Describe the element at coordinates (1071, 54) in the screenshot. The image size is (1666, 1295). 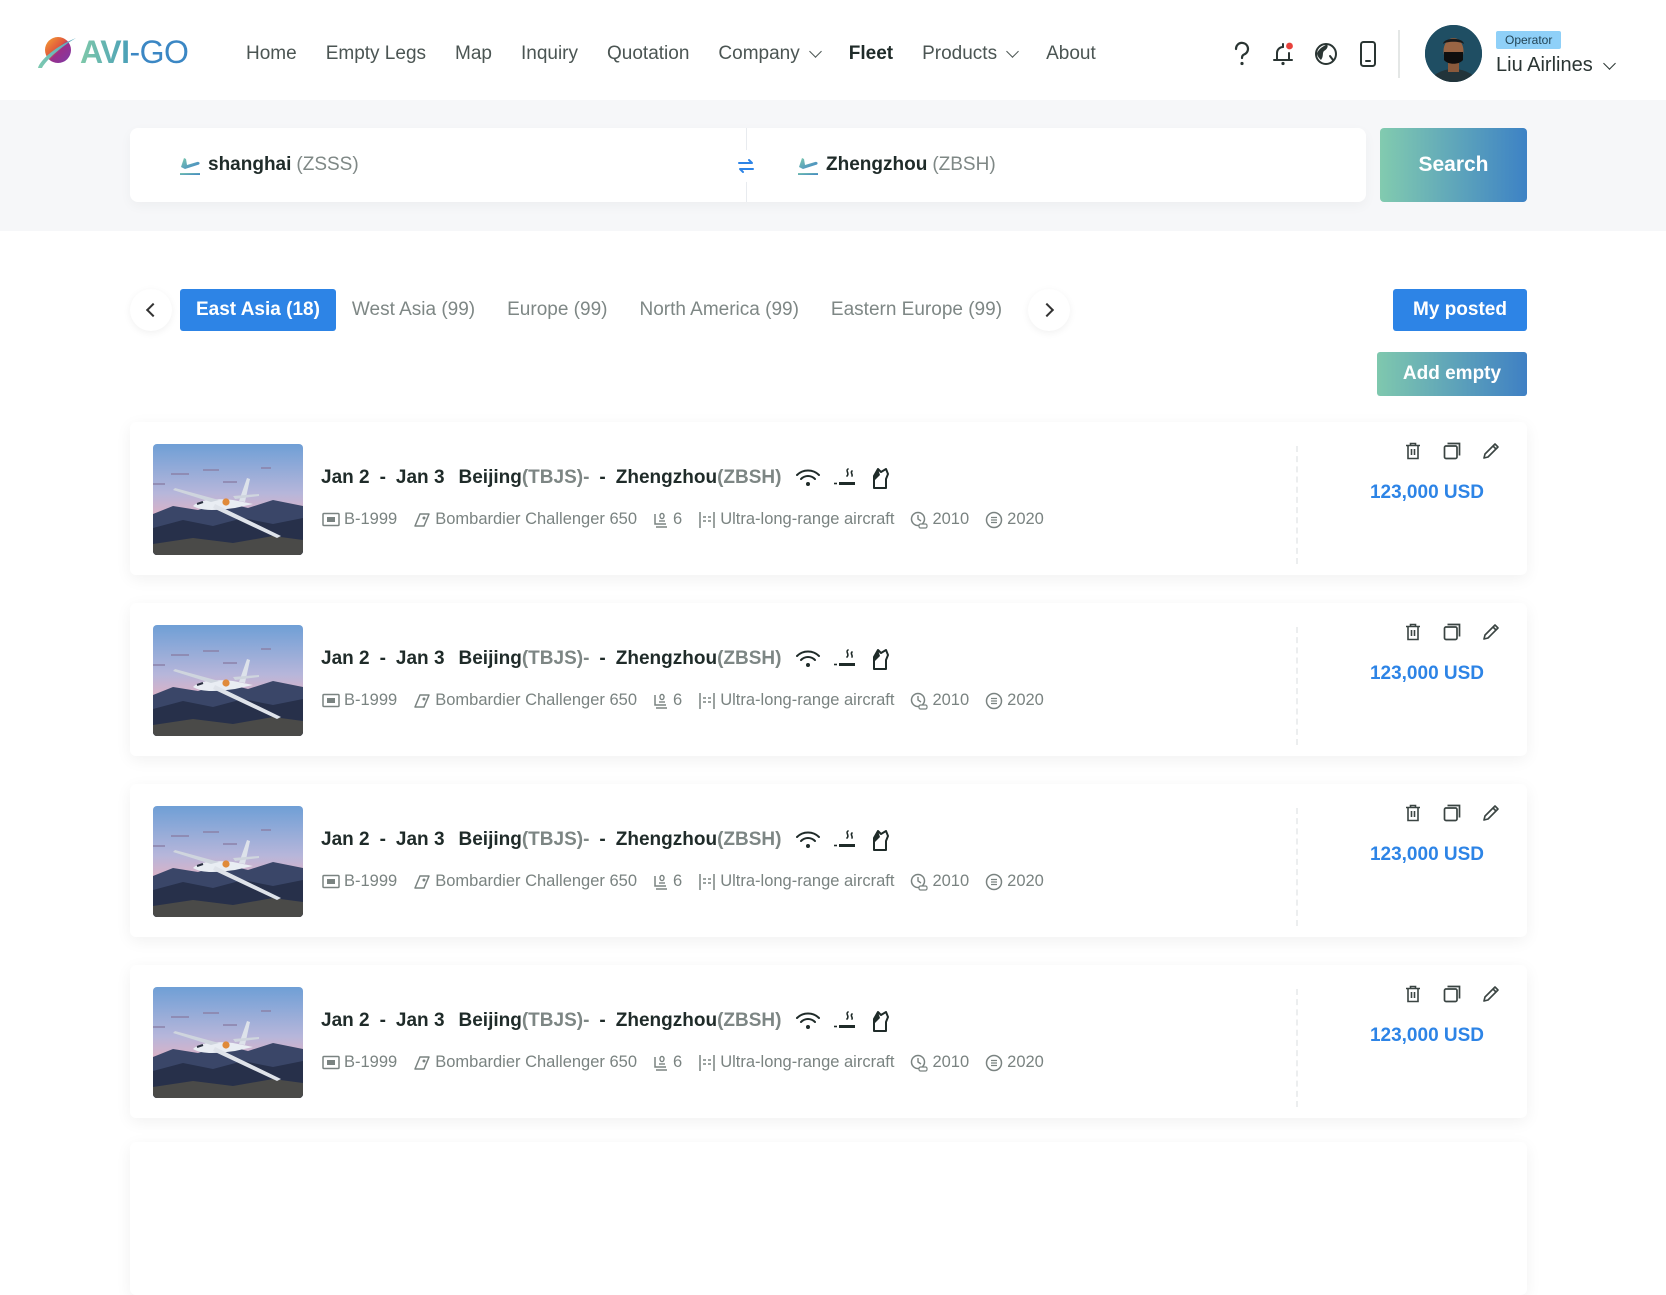
I see `nav-about: About` at that location.